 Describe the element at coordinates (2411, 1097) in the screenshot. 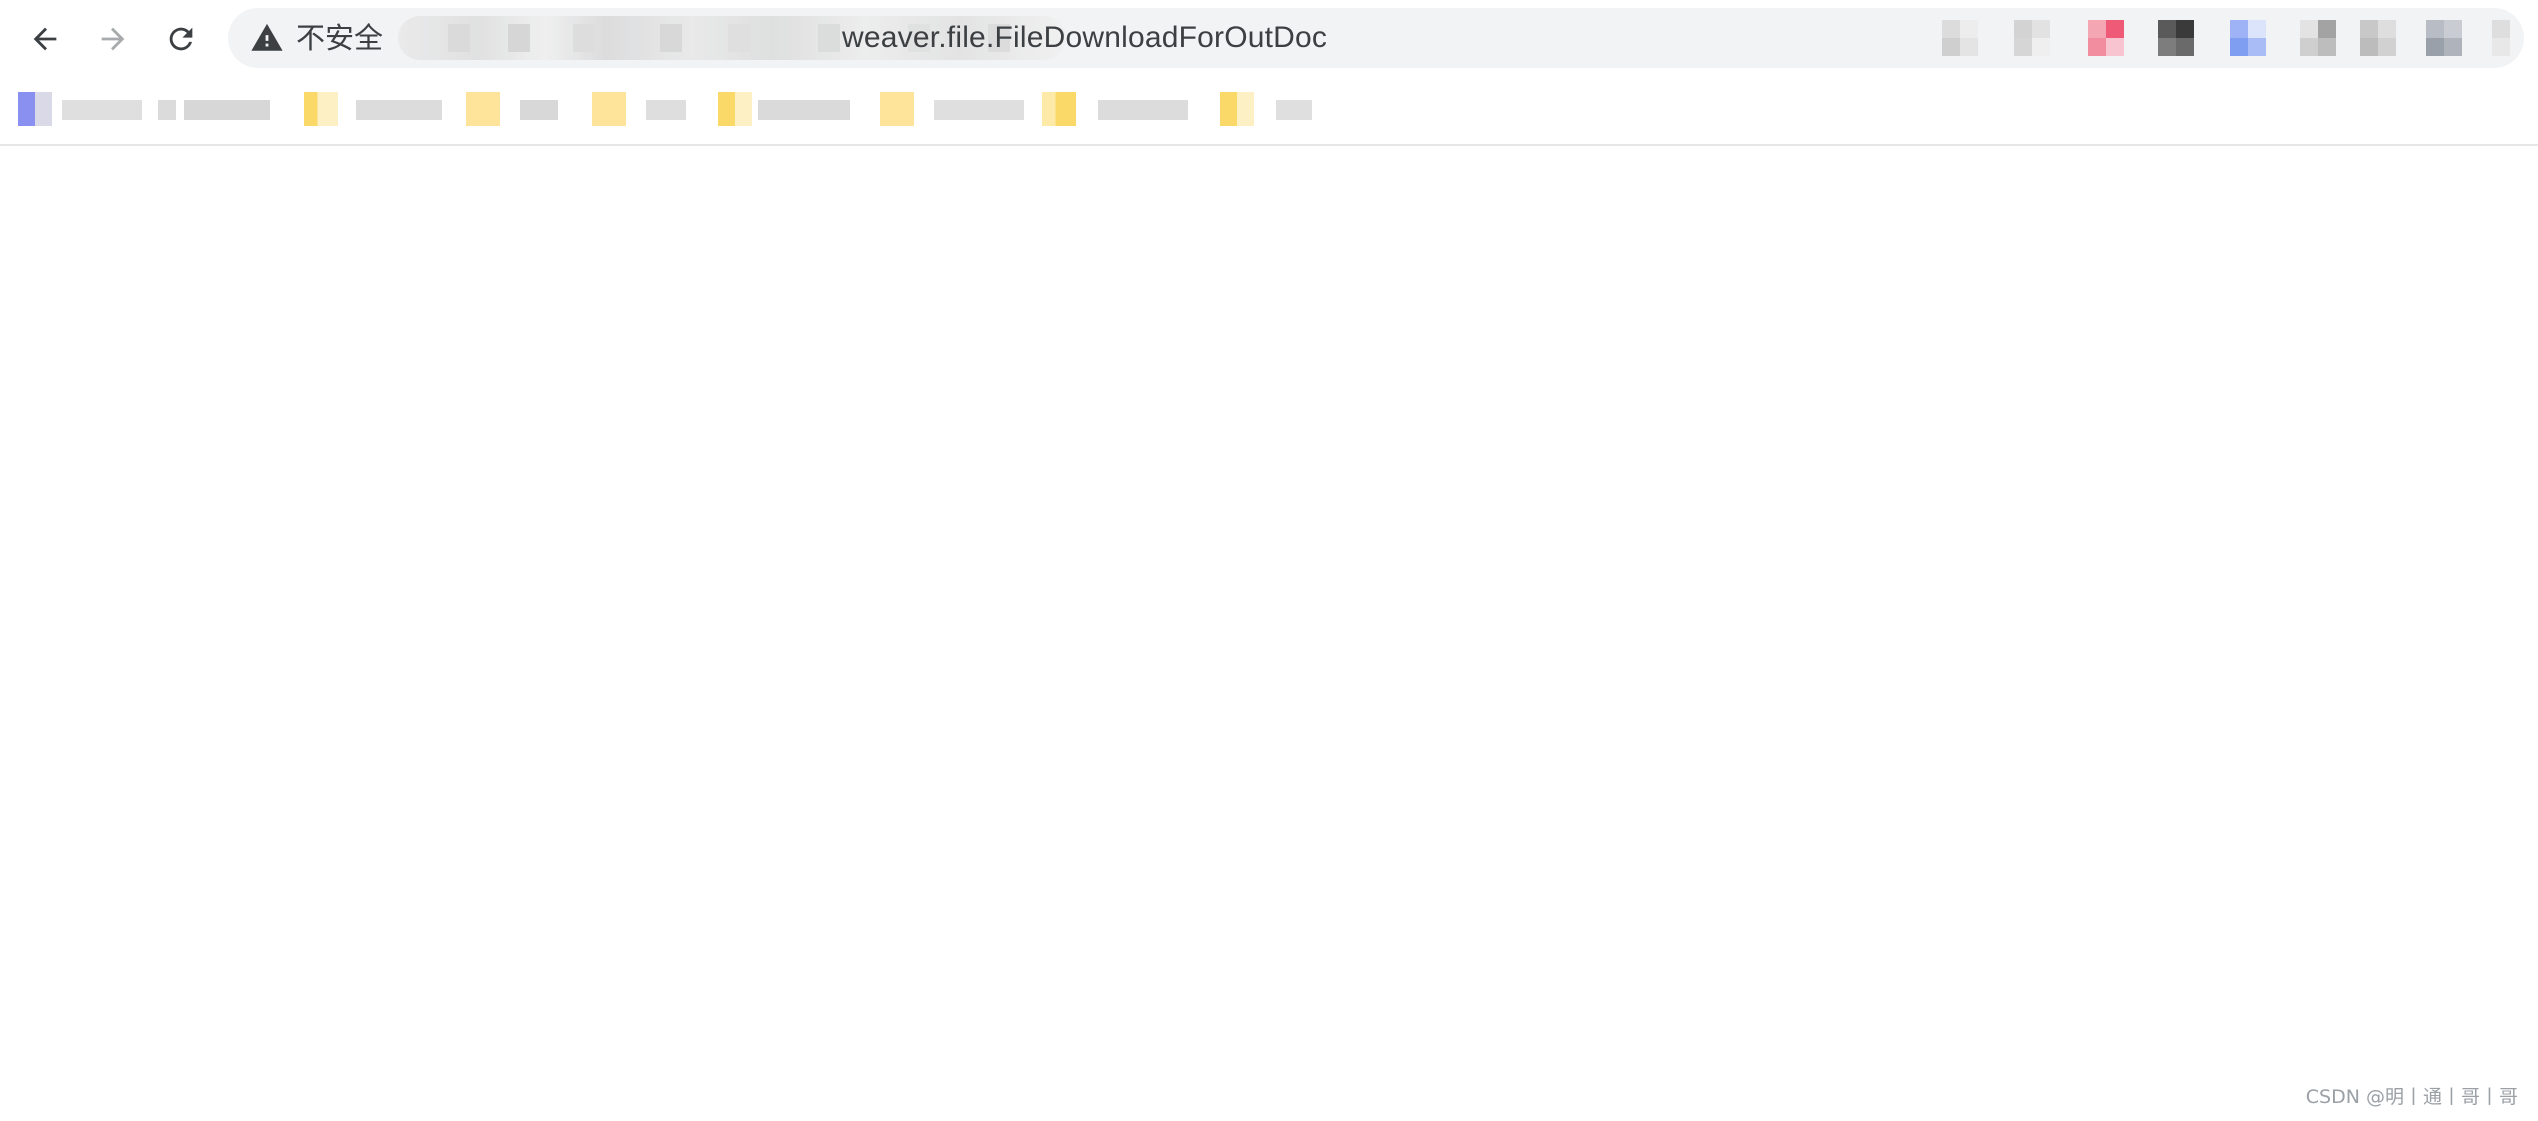

I see `watermark-text: CSDN @明丨通丨哥丨哥` at that location.